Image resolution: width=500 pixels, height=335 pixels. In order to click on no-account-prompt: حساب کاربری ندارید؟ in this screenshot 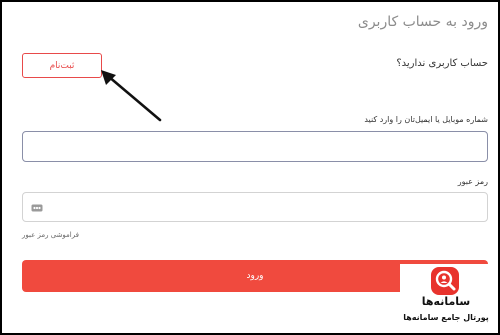, I will do `click(442, 63)`.